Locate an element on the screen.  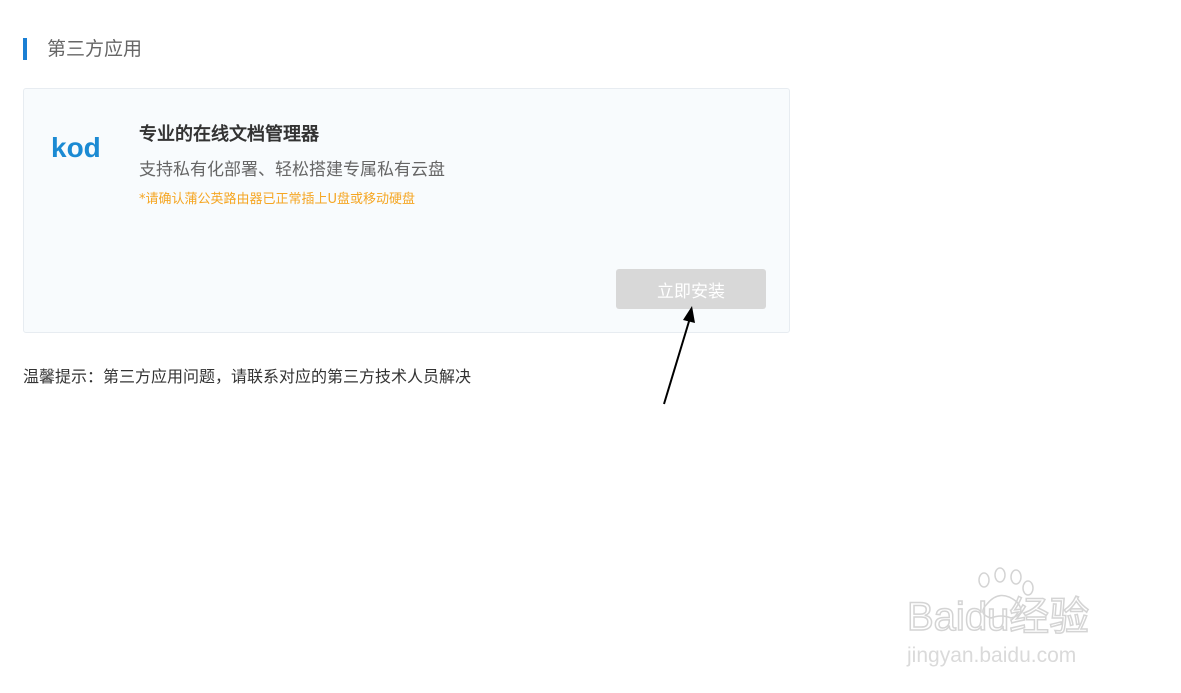
install-button: 立即安装 is located at coordinates (691, 289).